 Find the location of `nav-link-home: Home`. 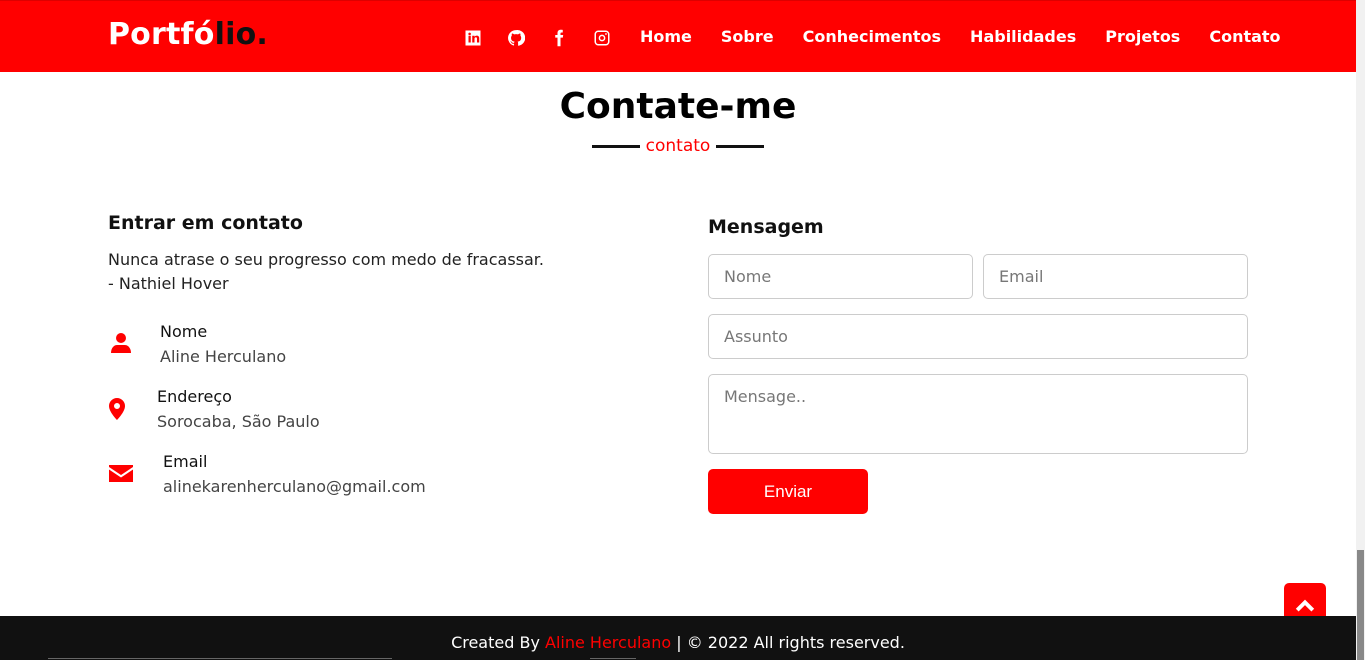

nav-link-home: Home is located at coordinates (666, 36).